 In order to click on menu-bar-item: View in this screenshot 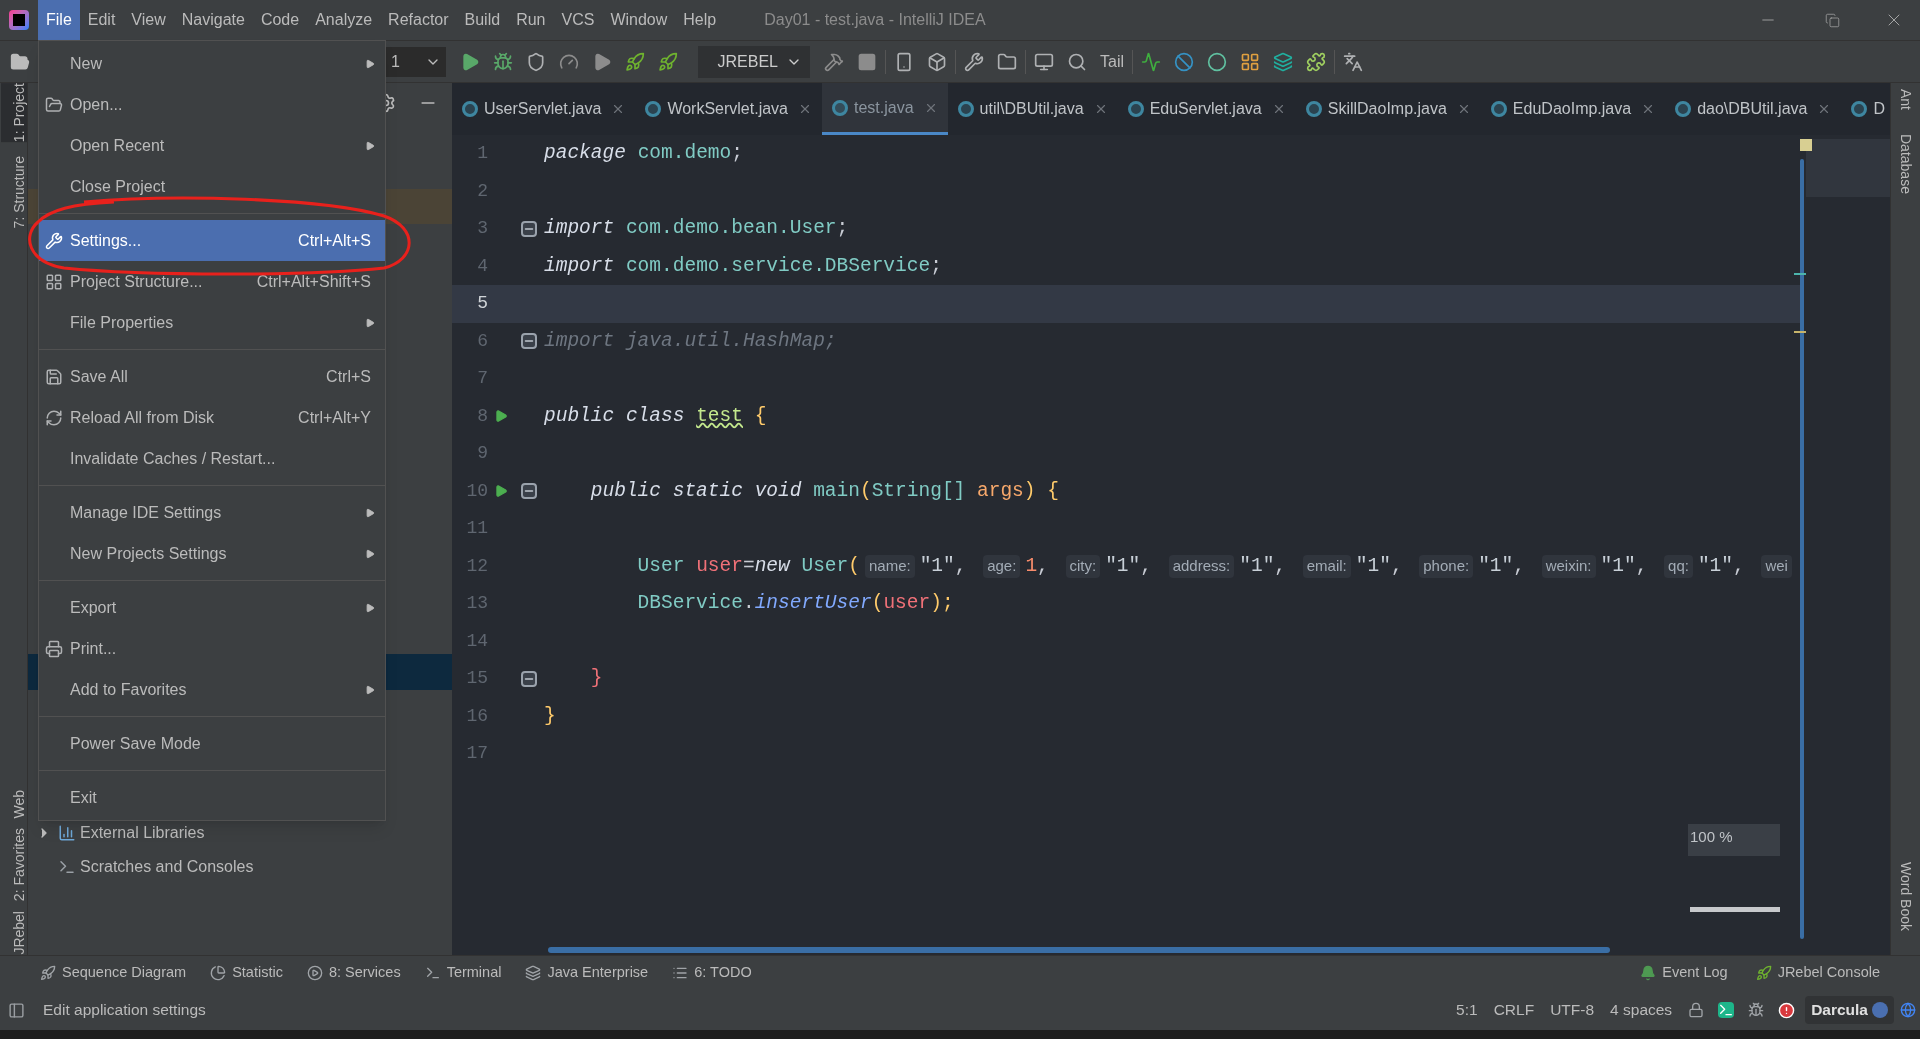, I will do `click(148, 20)`.